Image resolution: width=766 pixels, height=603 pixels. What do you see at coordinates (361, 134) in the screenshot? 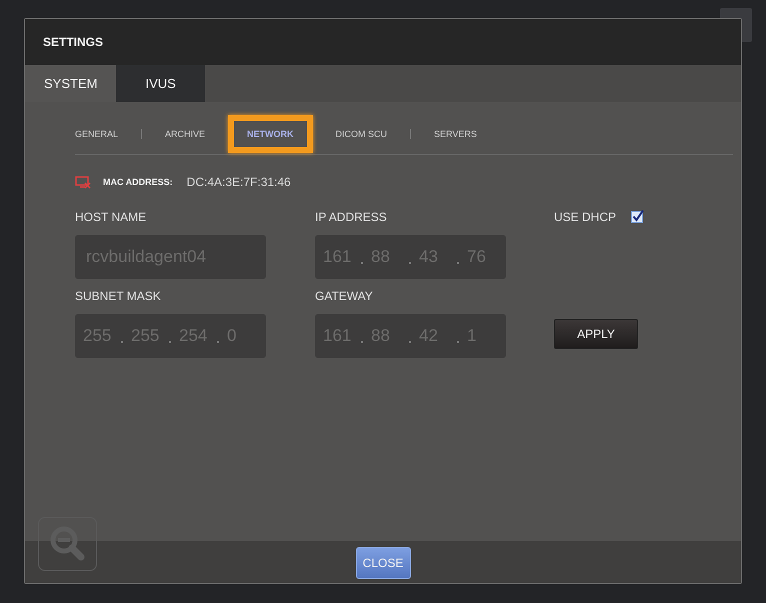
I see `sub-tab: DICOM SCU` at bounding box center [361, 134].